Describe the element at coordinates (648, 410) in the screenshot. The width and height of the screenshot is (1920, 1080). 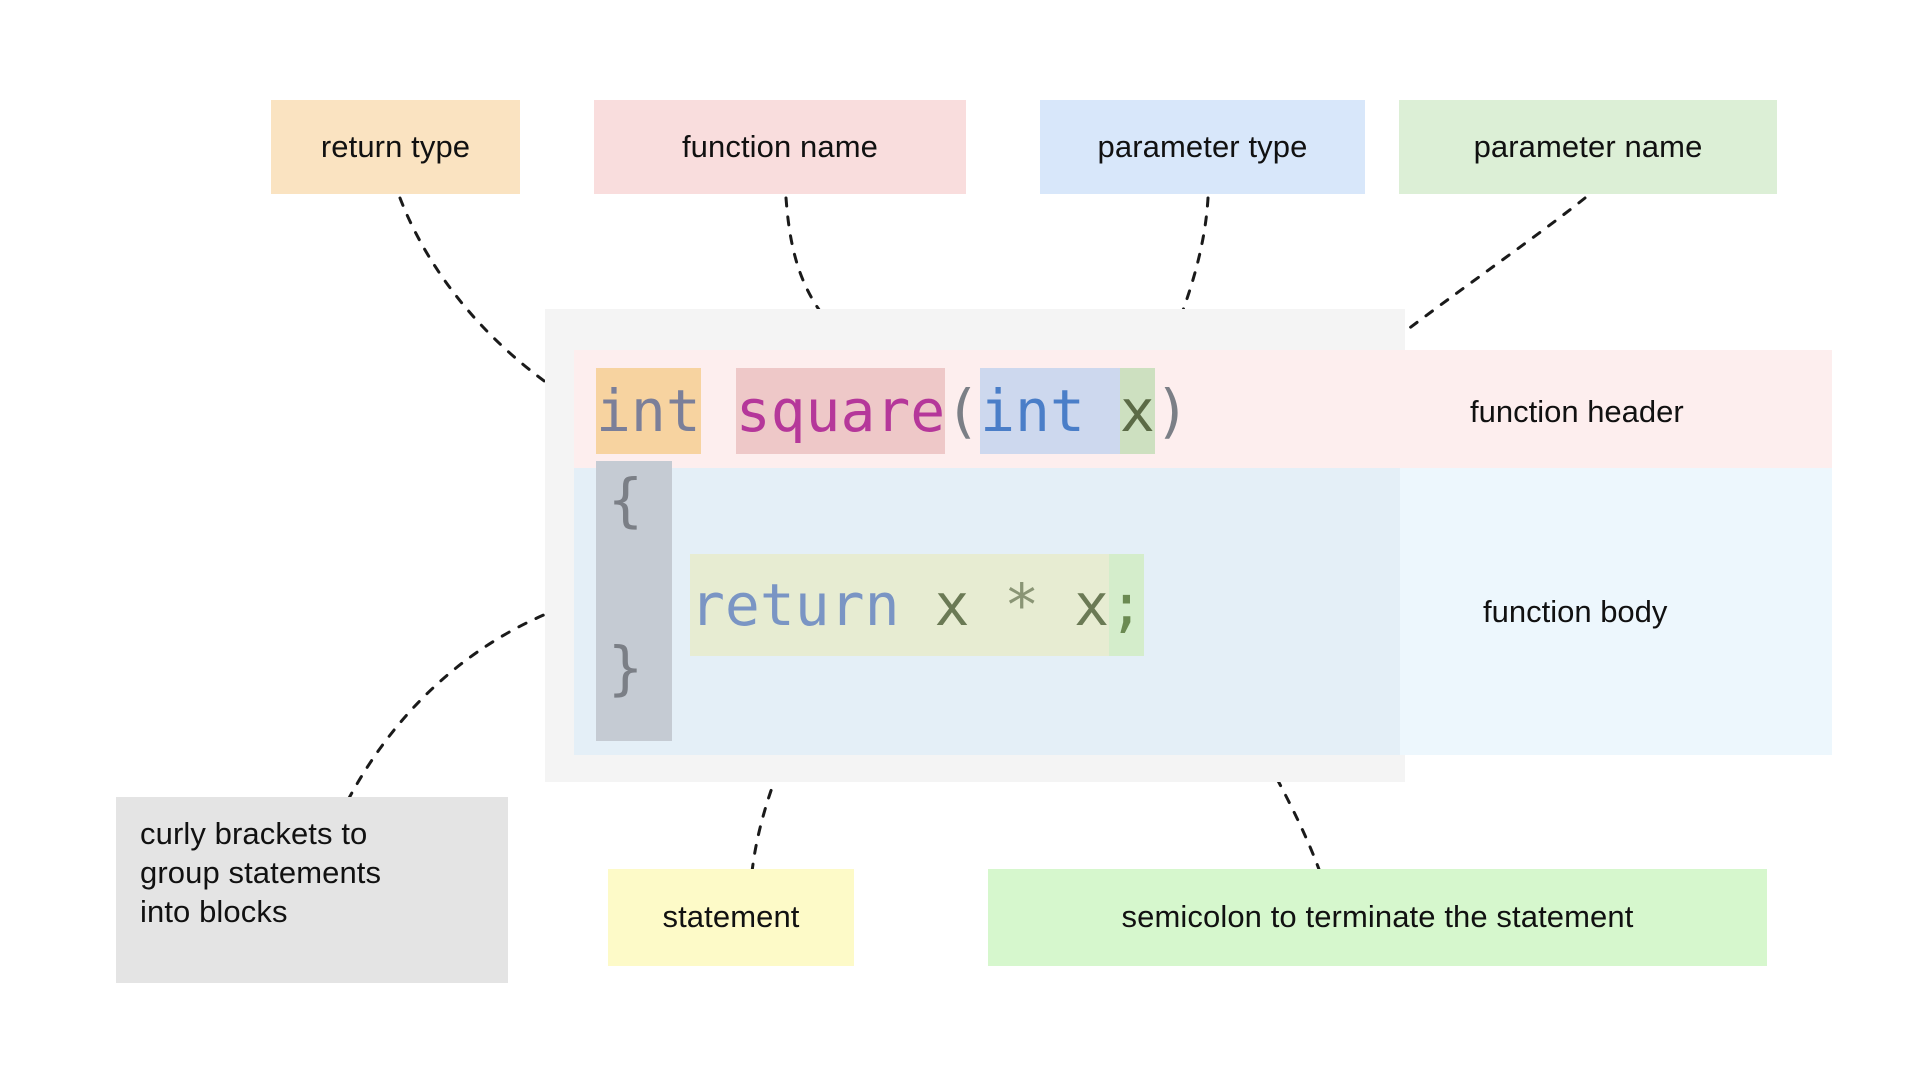
I see `code-token-return-type: int` at that location.